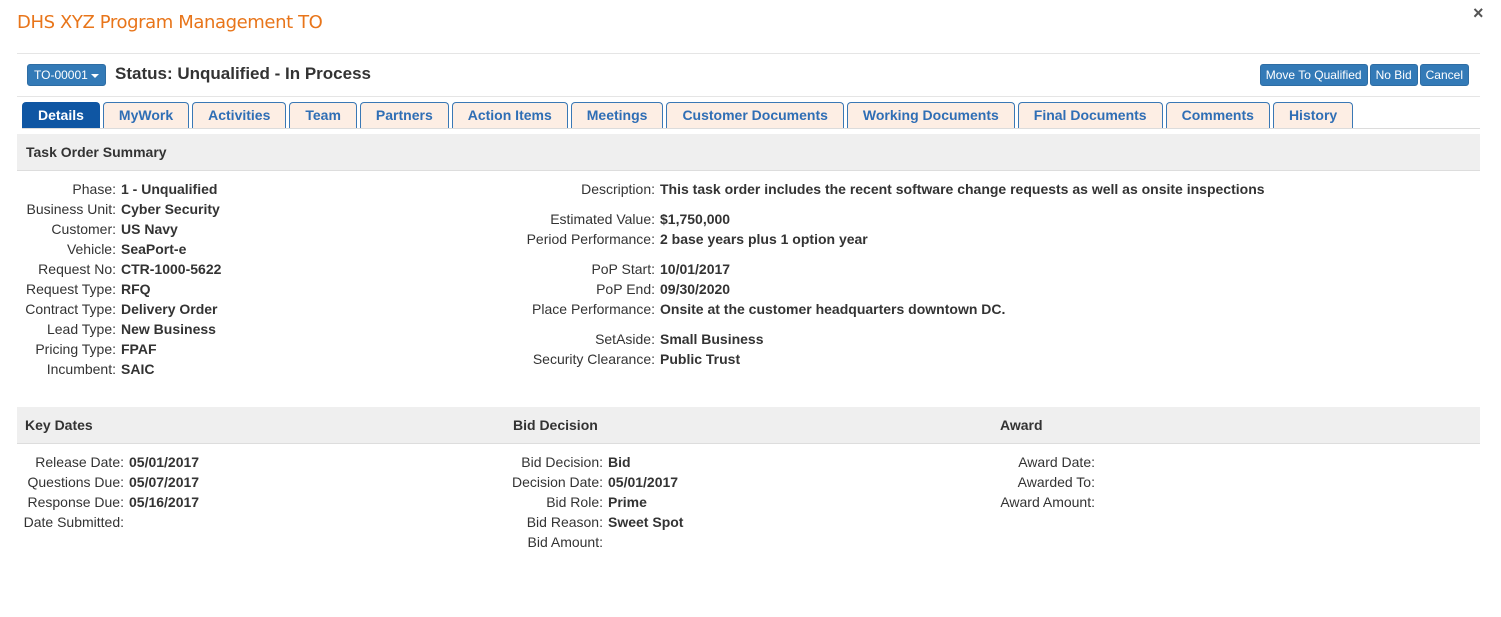 This screenshot has height=617, width=1501. What do you see at coordinates (882, 269) in the screenshot?
I see `field-row: PoP Start: 10/01/2017` at bounding box center [882, 269].